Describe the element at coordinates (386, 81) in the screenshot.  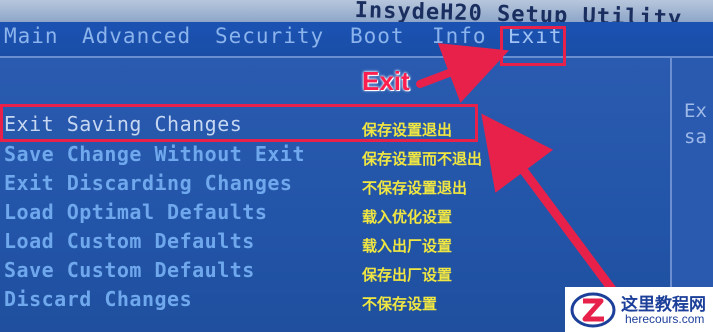
I see `annotation-callout: Exit` at that location.